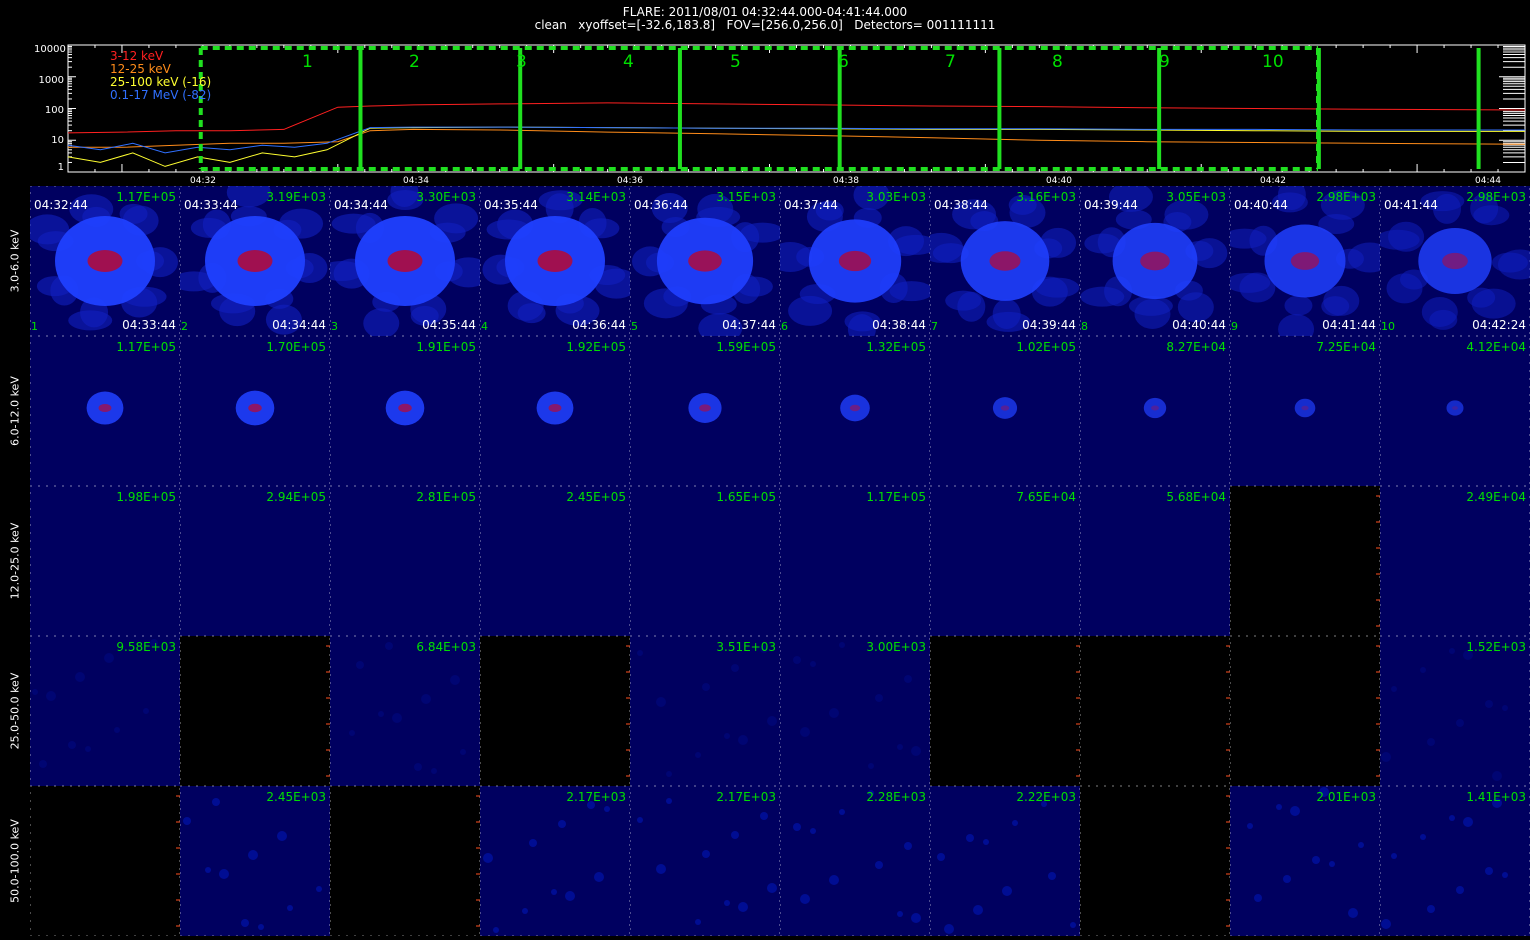  Describe the element at coordinates (405, 411) in the screenshot. I see `image-cell: 1.91E+05` at that location.